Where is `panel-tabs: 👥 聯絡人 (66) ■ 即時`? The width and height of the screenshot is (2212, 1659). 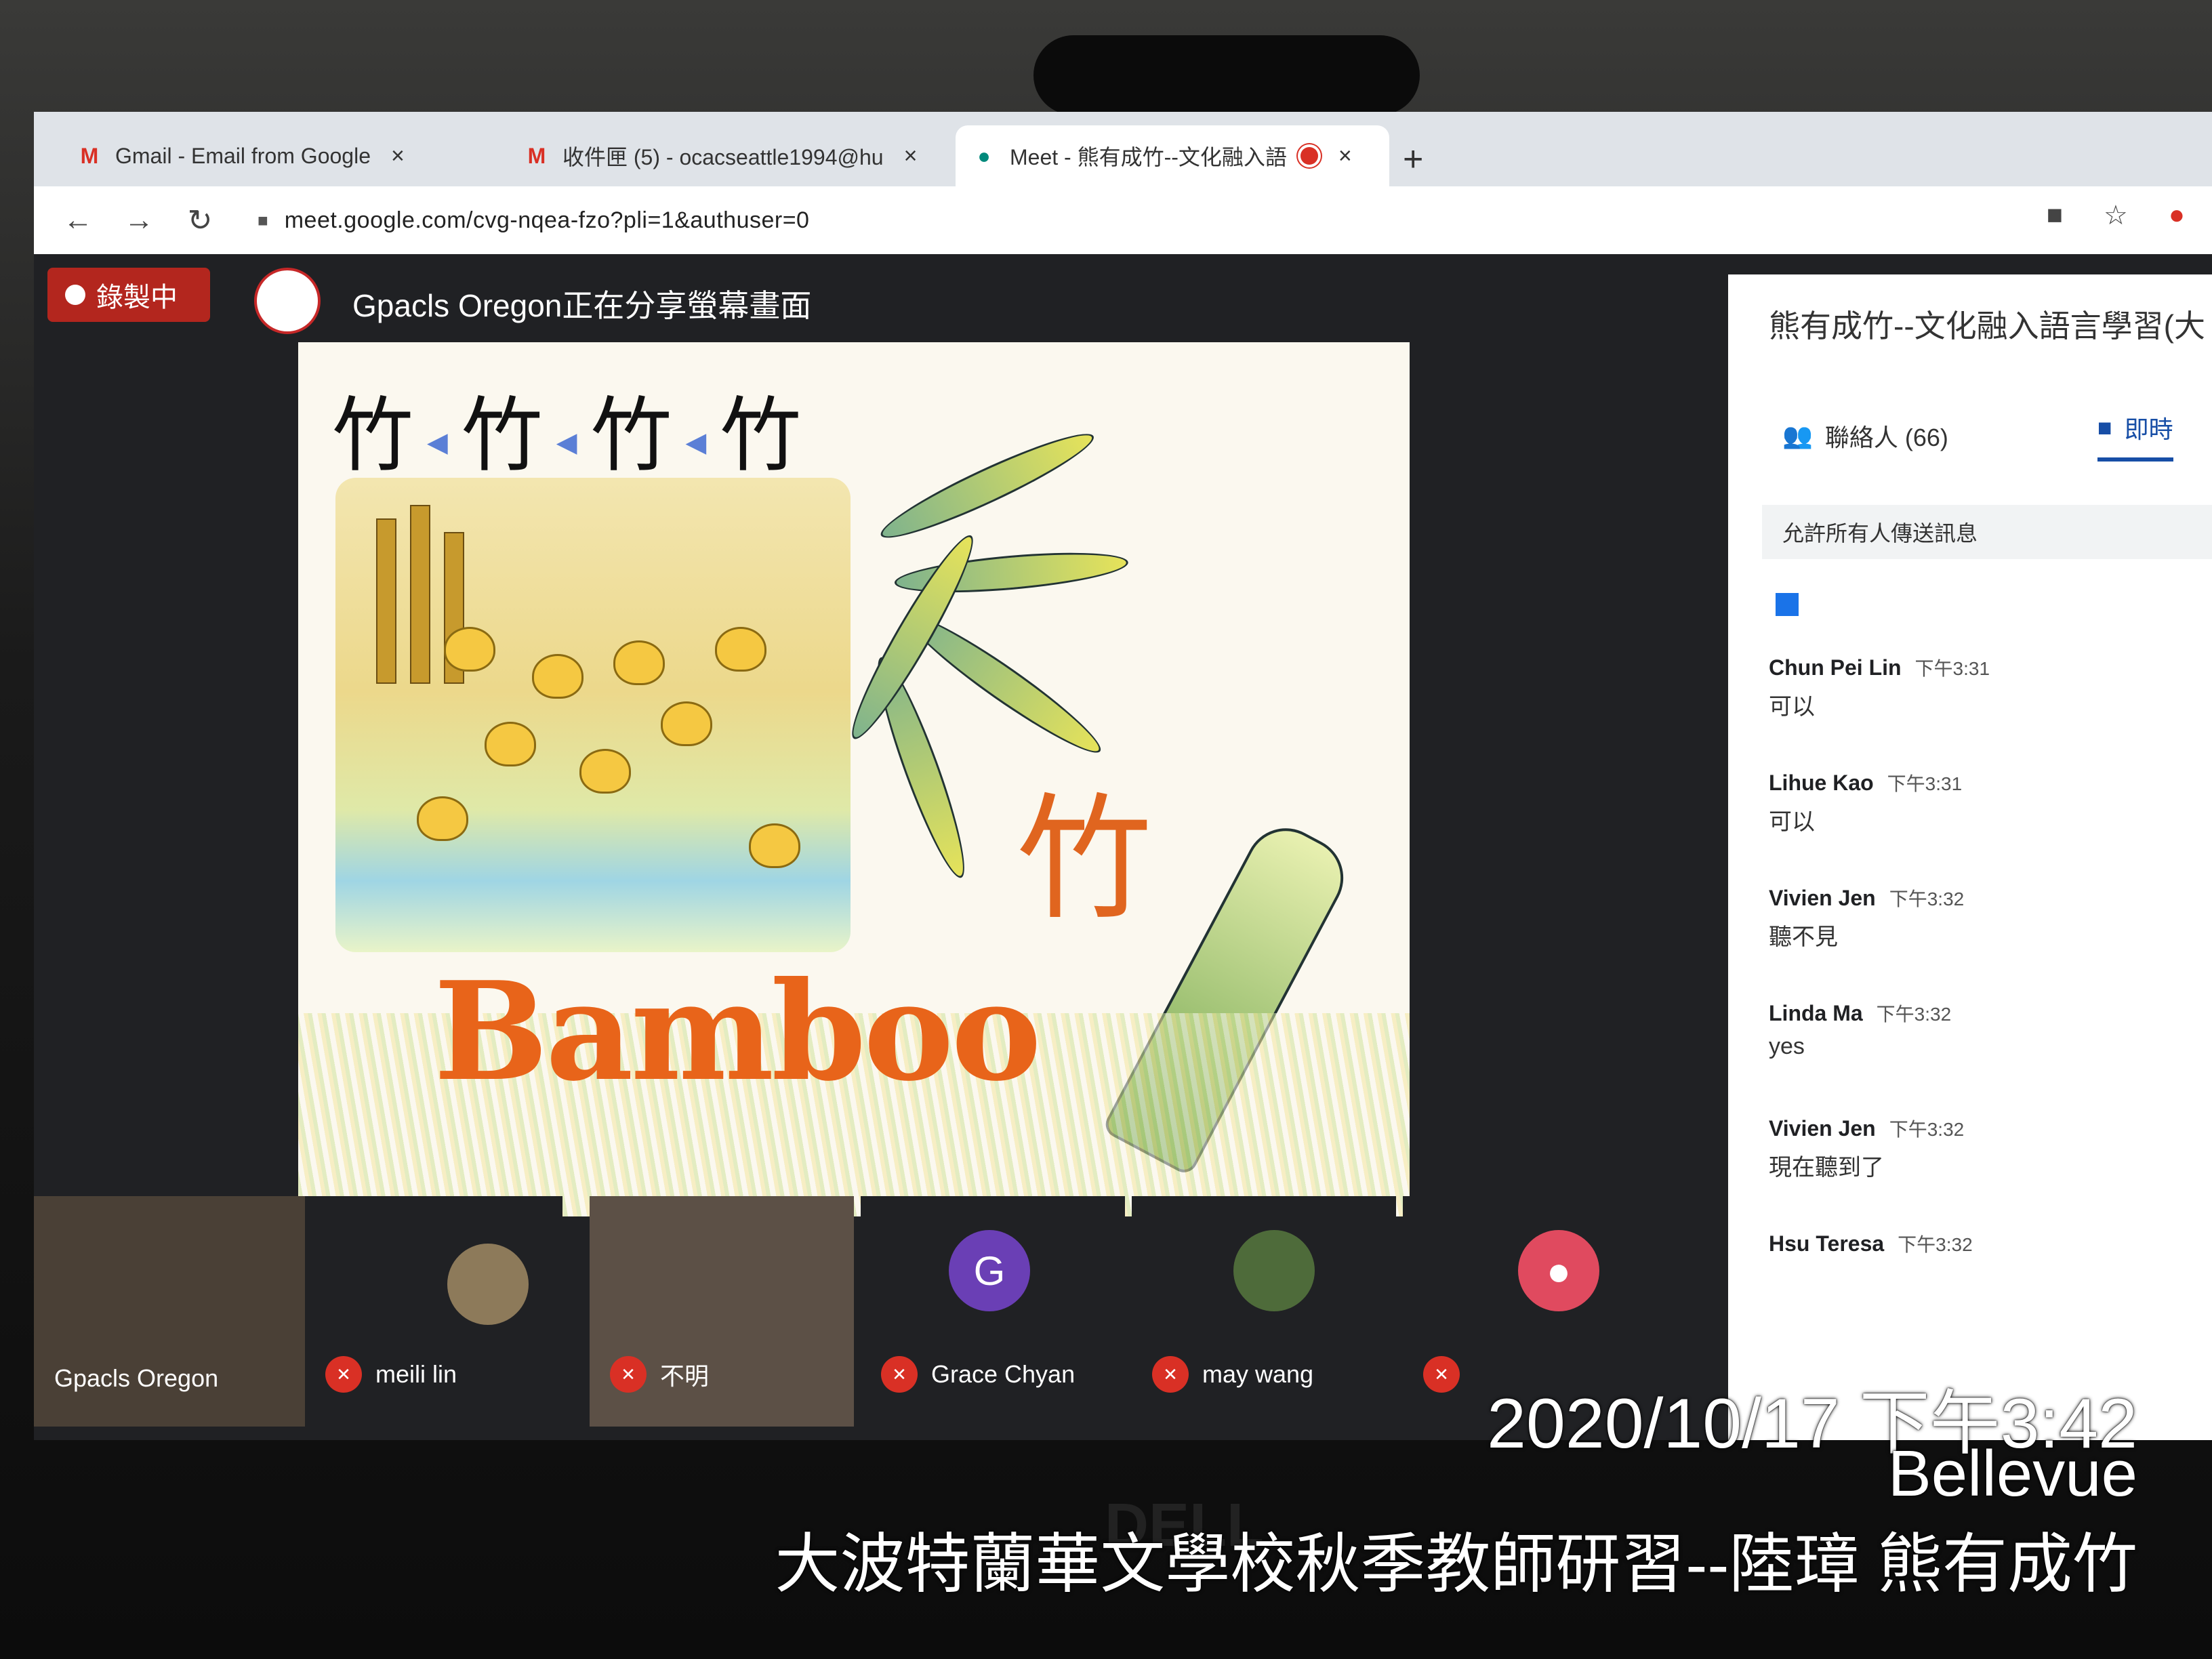
panel-tabs: 👥 聯絡人 (66) ■ 即時 is located at coordinates (1978, 436).